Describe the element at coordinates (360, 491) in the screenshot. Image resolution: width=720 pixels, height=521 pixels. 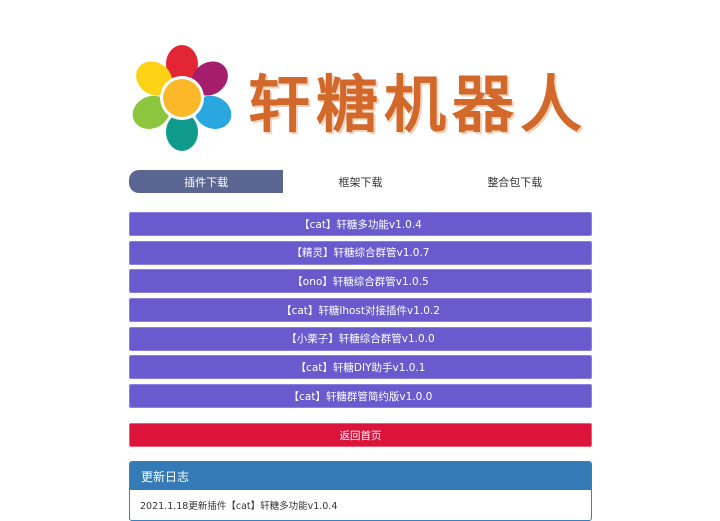
I see `changelog-panel: 更新日志 2021.1.18更新插件【cat】轩糖多功能v1.0.4` at that location.